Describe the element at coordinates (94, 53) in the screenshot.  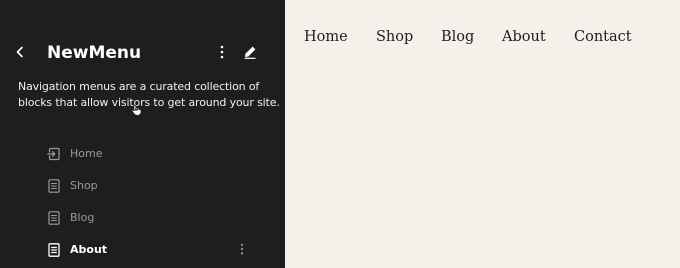
I see `menu-title: NewMenu` at that location.